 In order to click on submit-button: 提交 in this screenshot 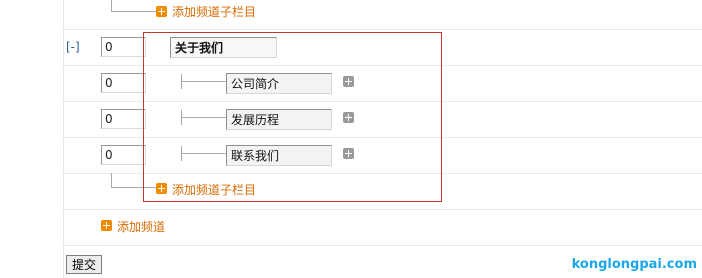, I will do `click(84, 264)`.